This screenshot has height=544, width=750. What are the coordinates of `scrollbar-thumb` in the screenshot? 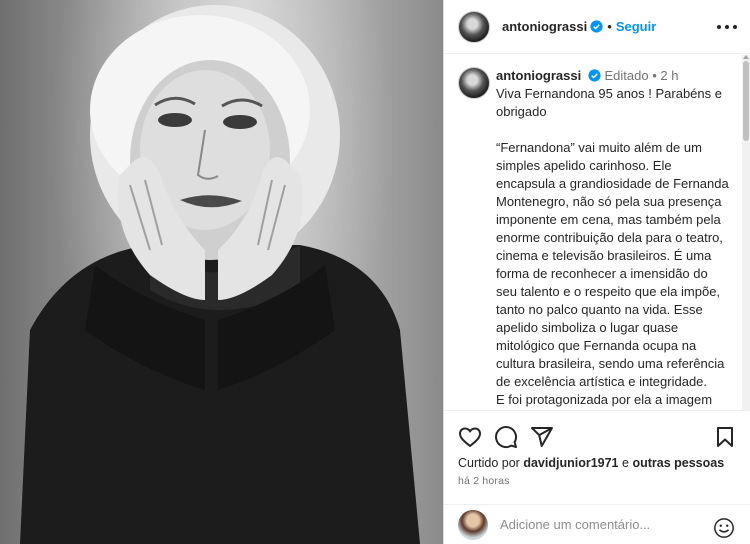 It's located at (746, 101).